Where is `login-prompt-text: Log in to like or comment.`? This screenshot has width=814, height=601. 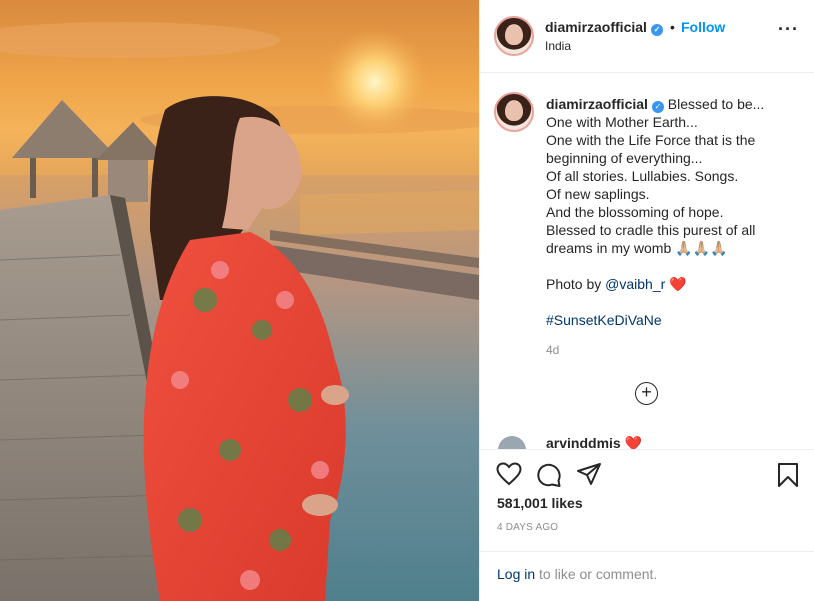
login-prompt-text: Log in to like or comment. is located at coordinates (577, 574).